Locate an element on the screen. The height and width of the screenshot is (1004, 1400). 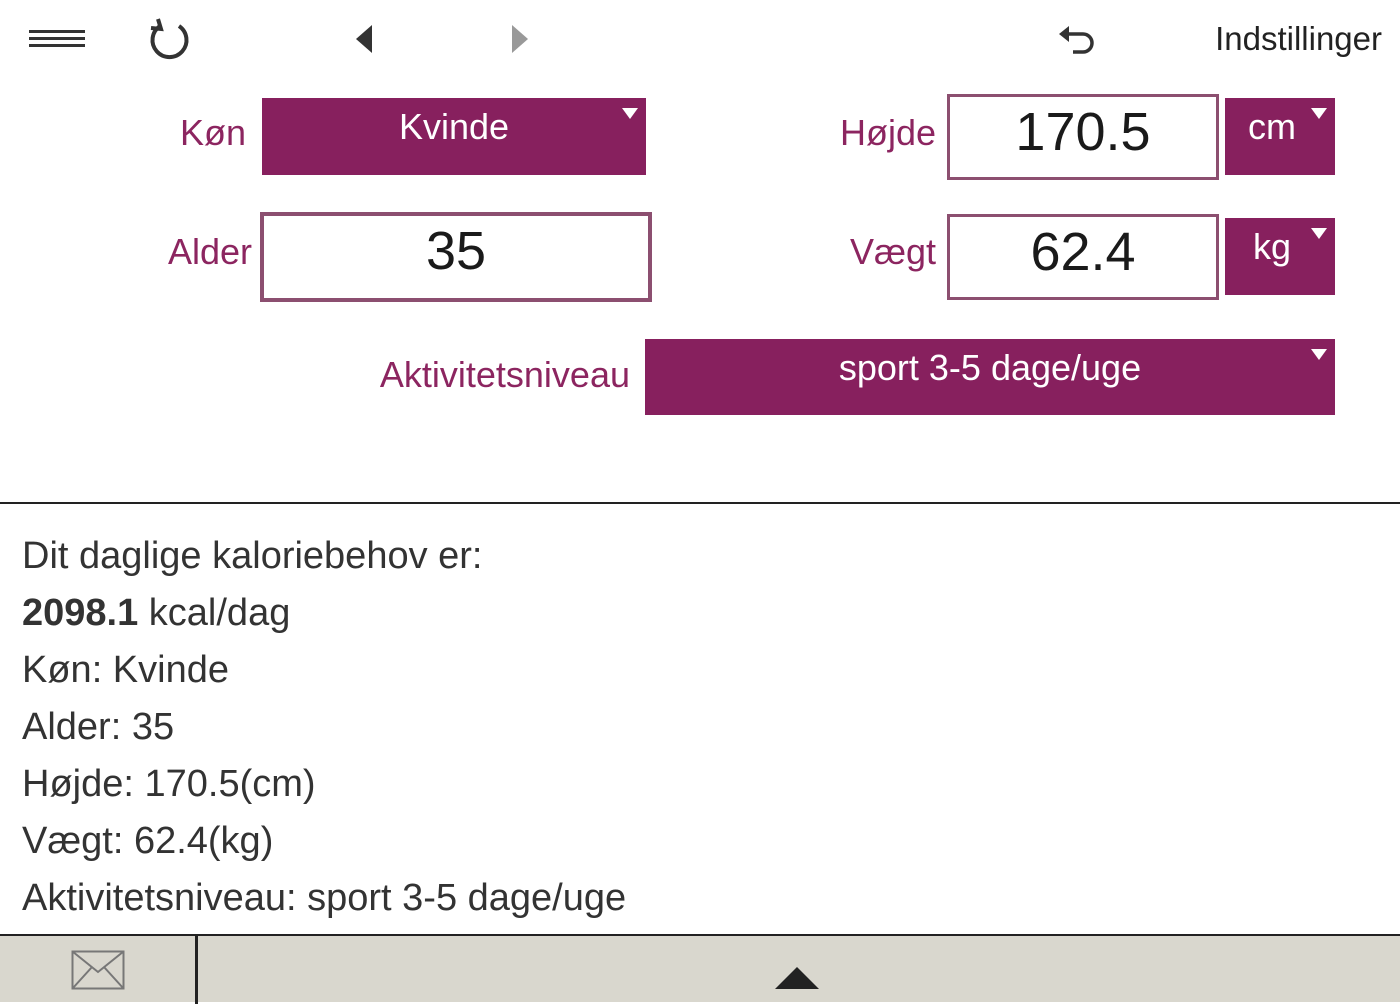
height-unit-value: cm is located at coordinates (1272, 126).